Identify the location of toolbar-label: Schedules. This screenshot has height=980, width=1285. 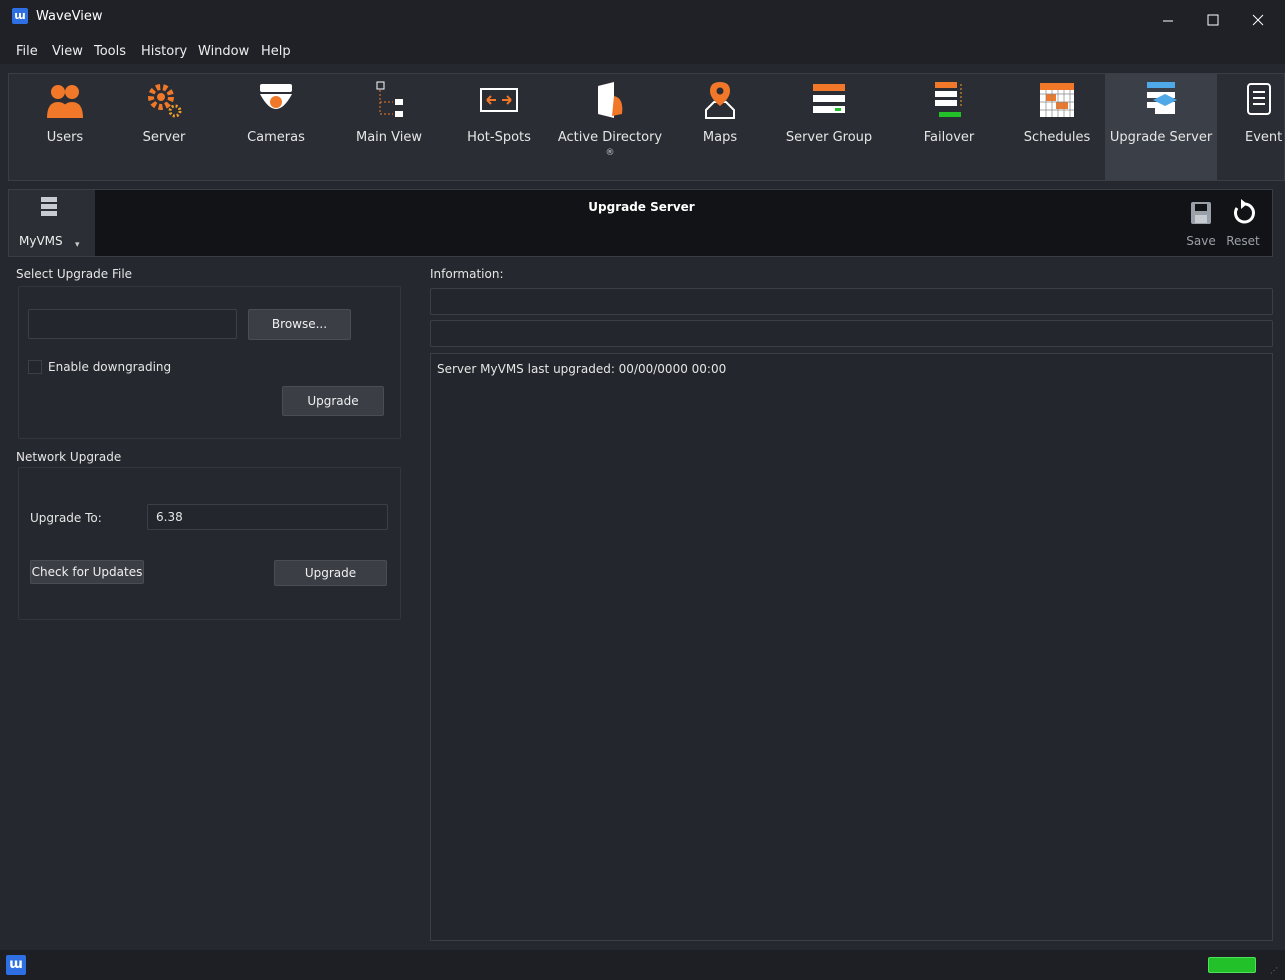
(1057, 137).